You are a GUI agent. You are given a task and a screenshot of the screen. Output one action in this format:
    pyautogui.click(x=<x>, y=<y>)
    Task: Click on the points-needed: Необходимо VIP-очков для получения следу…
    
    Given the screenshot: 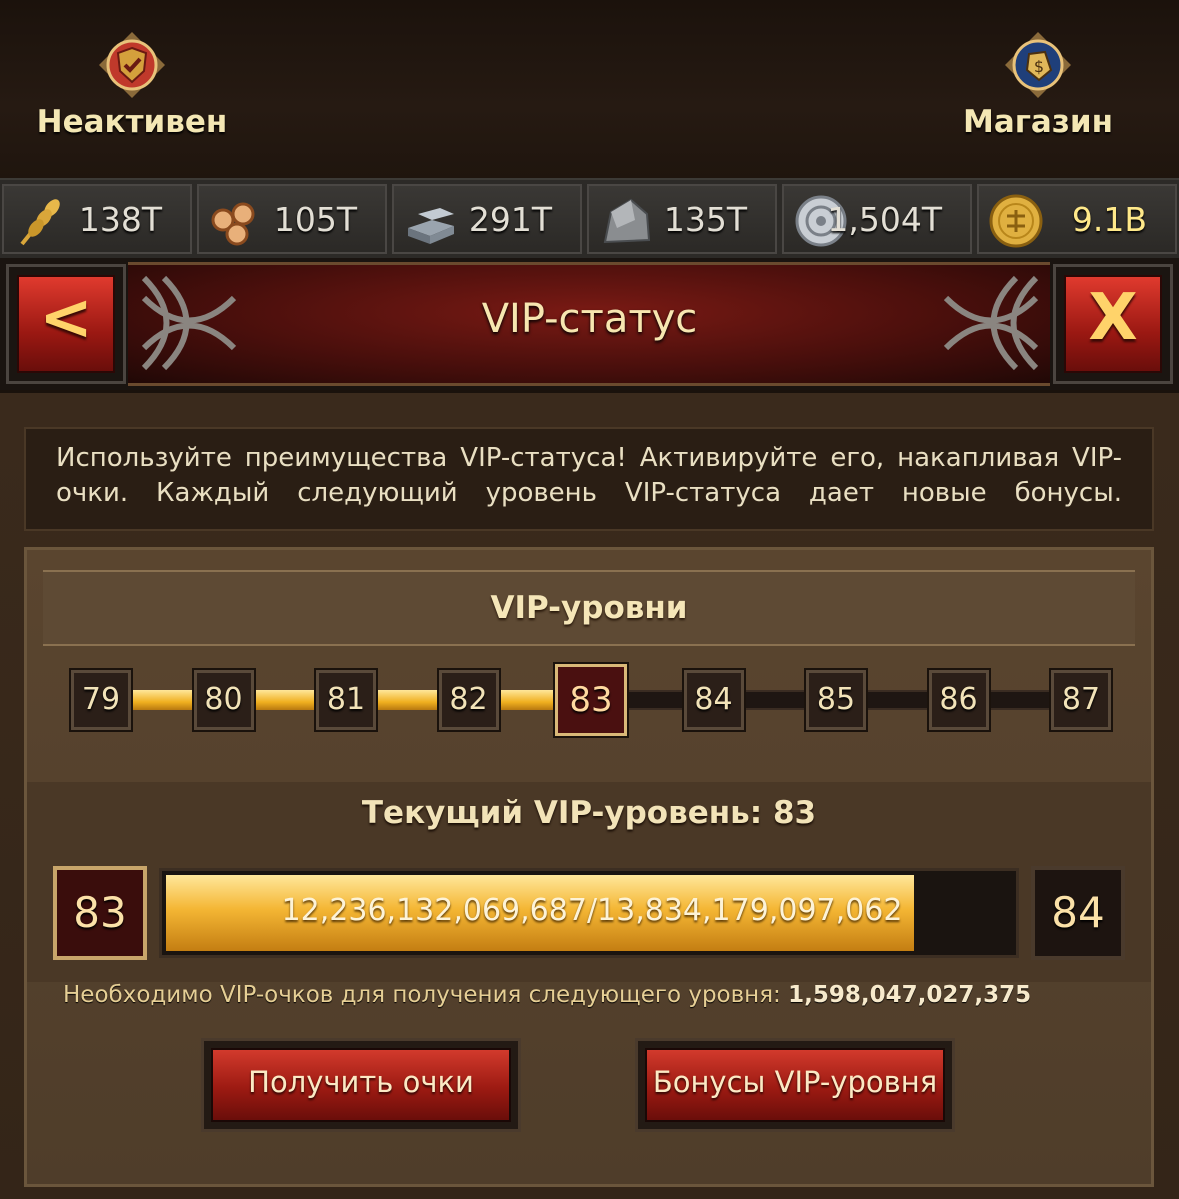 What is the action you would take?
    pyautogui.click(x=547, y=995)
    